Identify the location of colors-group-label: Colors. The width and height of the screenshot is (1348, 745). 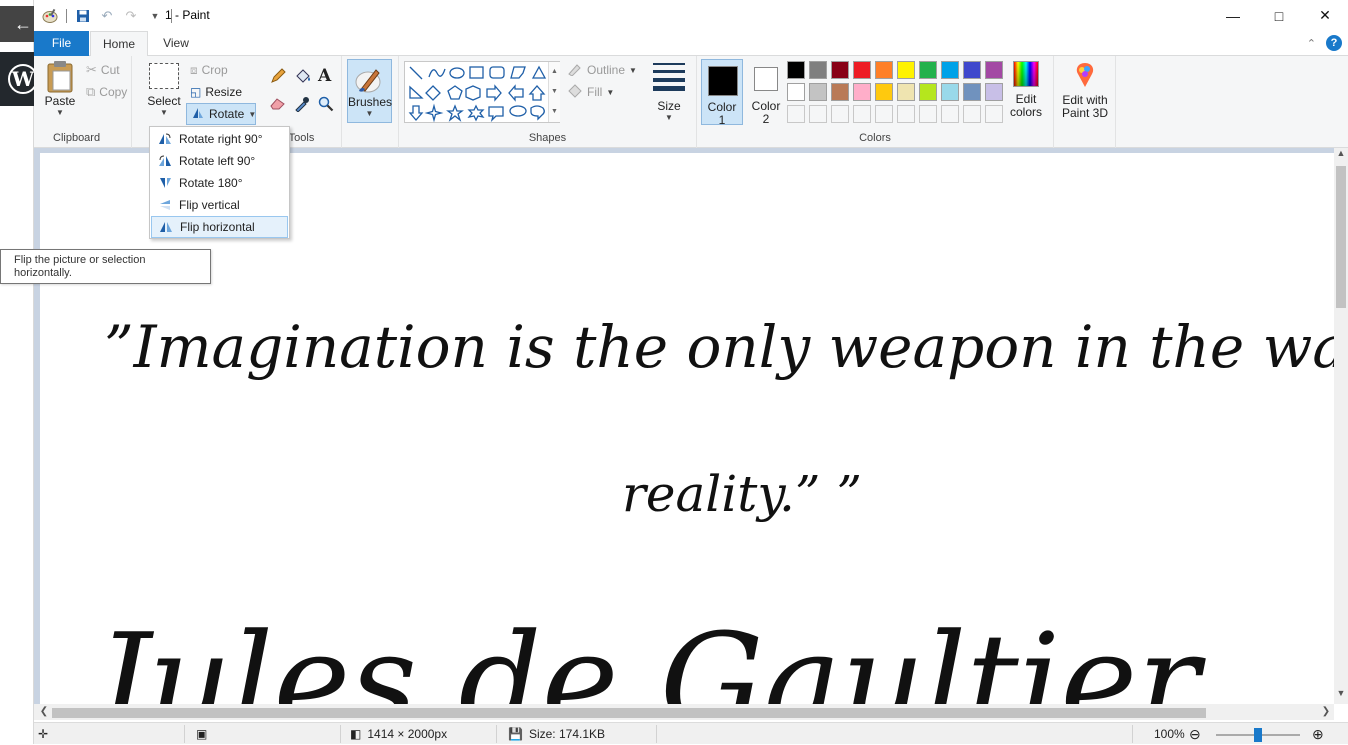
(875, 138).